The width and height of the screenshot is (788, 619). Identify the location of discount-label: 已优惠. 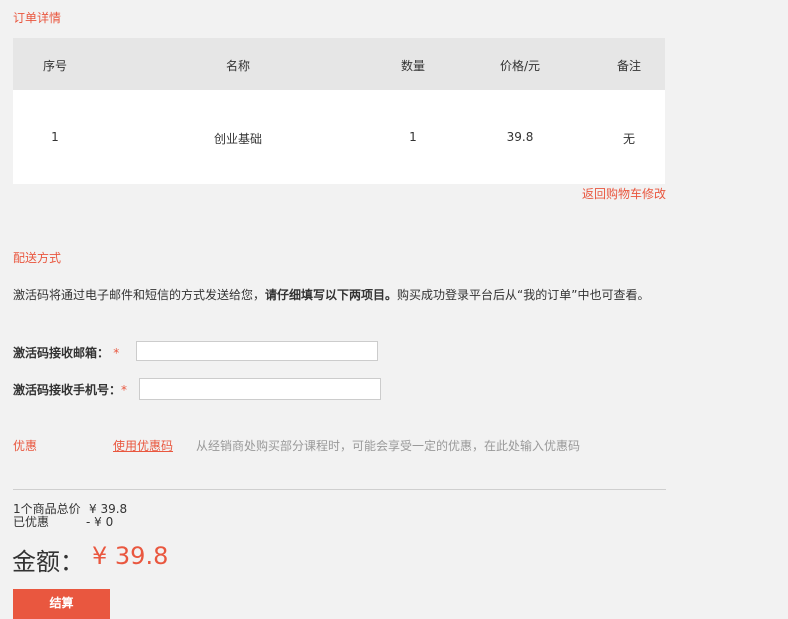
(31, 522).